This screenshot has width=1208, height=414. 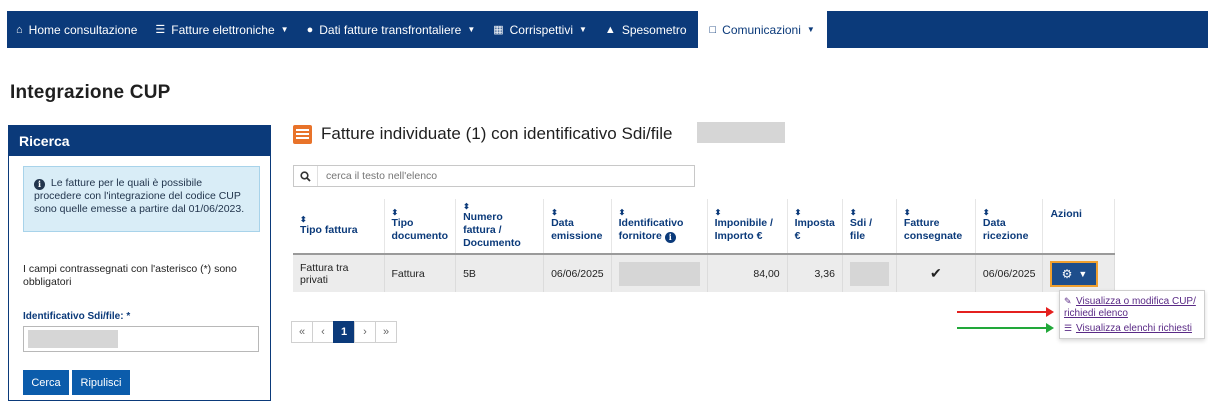 I want to click on cell-numero: 5B, so click(x=500, y=273).